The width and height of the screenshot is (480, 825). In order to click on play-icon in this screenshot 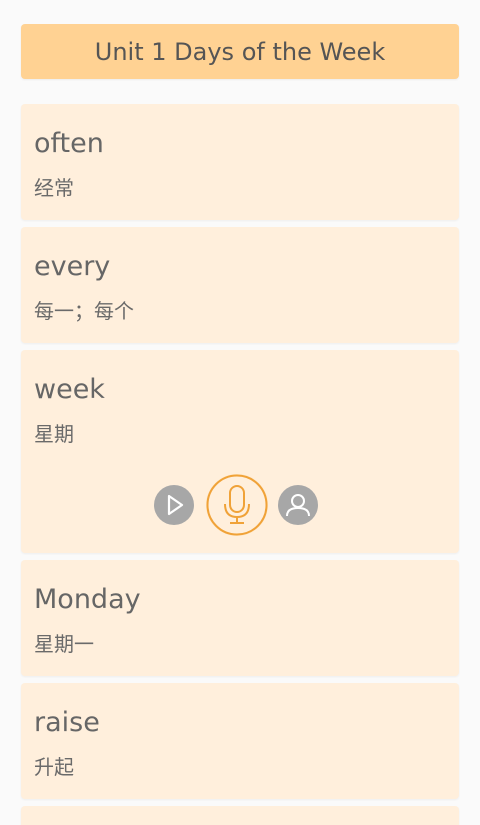, I will do `click(175, 505)`.